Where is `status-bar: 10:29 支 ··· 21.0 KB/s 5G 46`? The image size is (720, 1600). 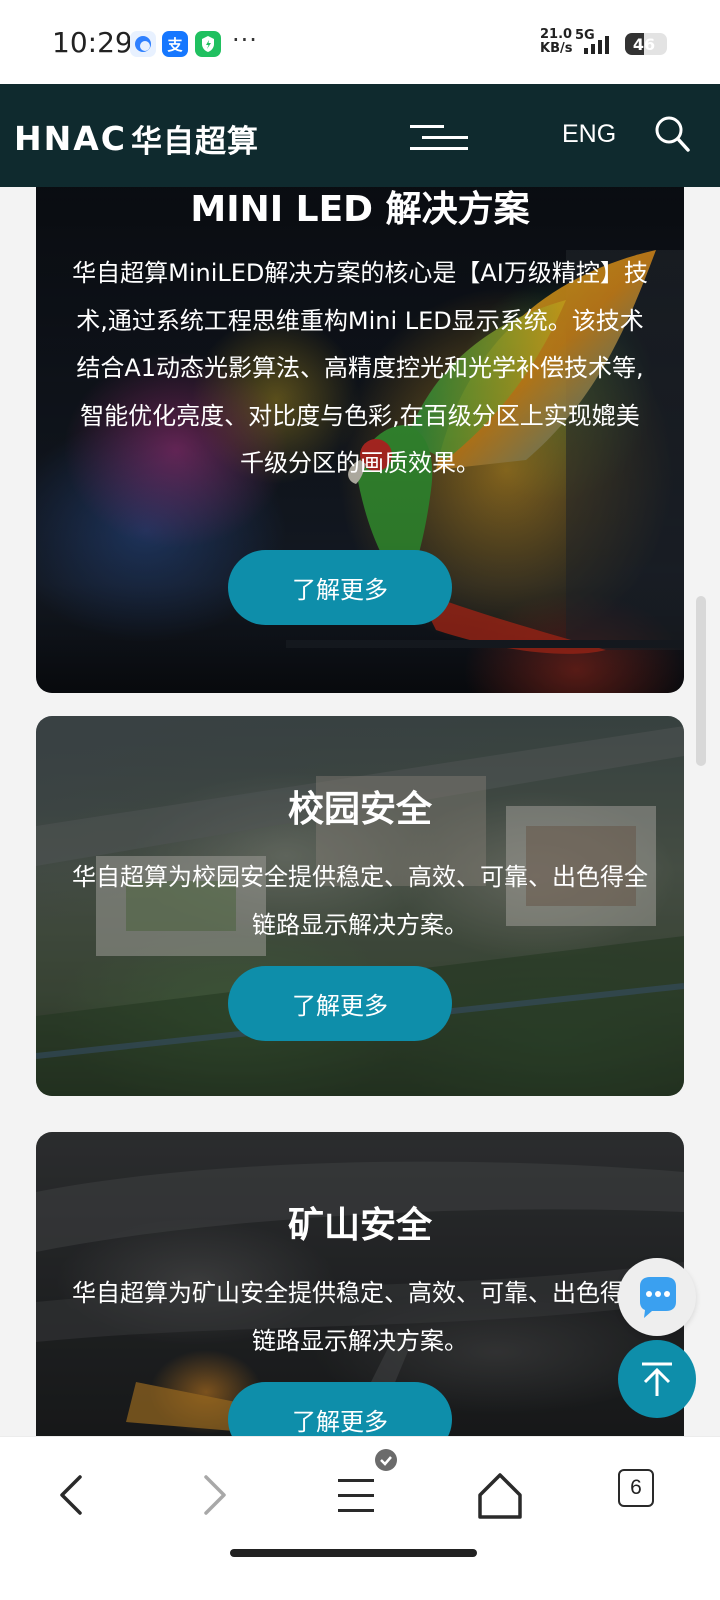 status-bar: 10:29 支 ··· 21.0 KB/s 5G 46 is located at coordinates (360, 42).